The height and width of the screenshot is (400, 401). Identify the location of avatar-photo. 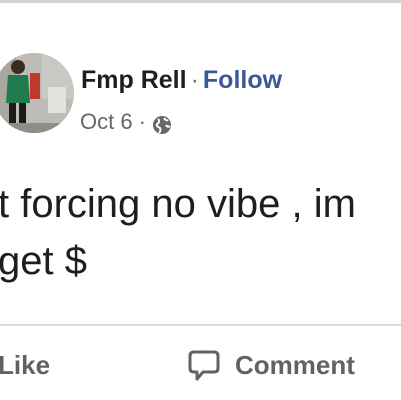
(37, 93).